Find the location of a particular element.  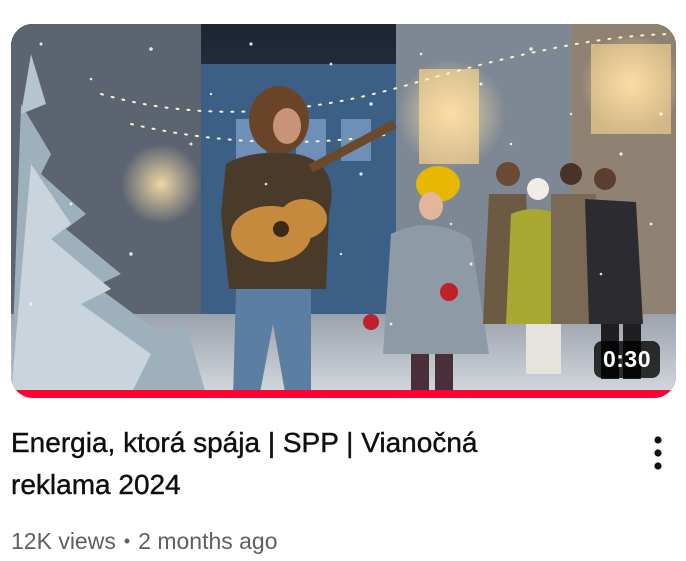

watch-progress-fill is located at coordinates (343, 394).